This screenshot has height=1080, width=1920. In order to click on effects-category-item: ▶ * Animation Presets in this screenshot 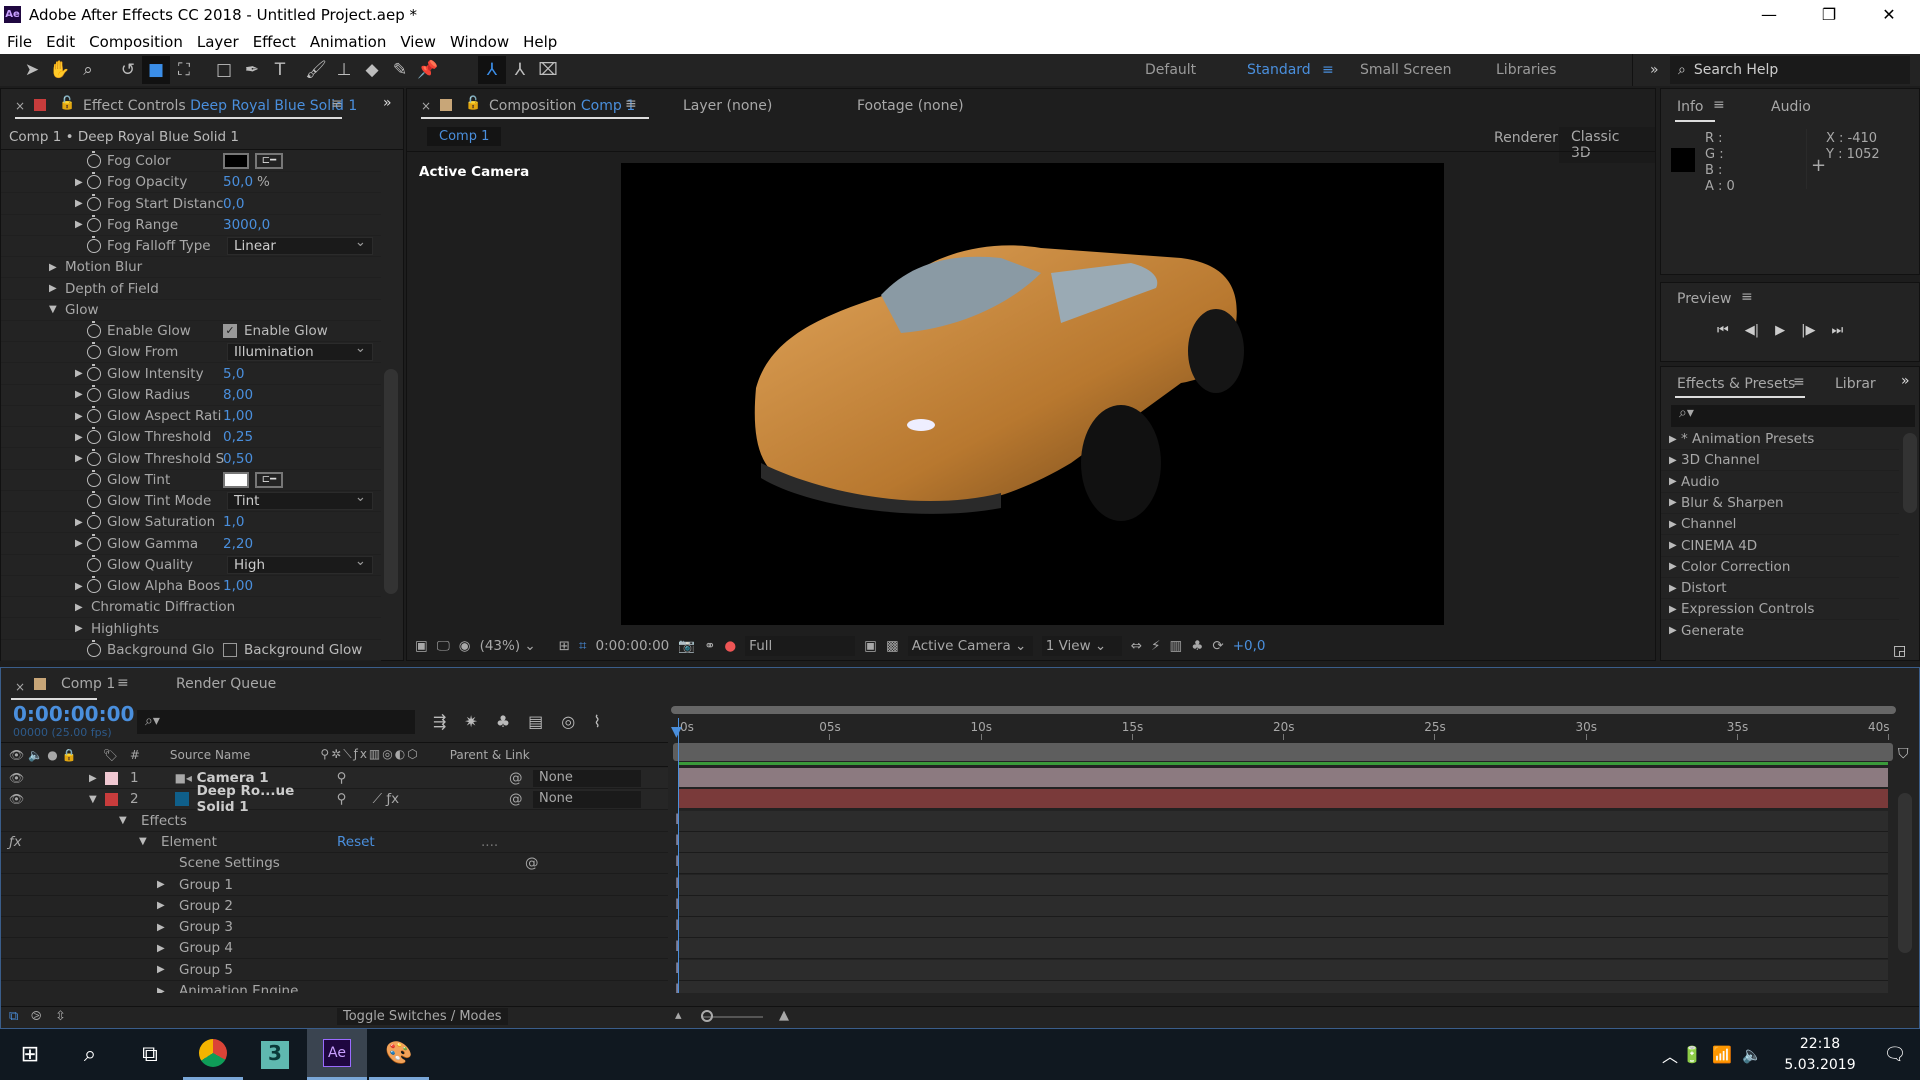, I will do `click(1780, 439)`.